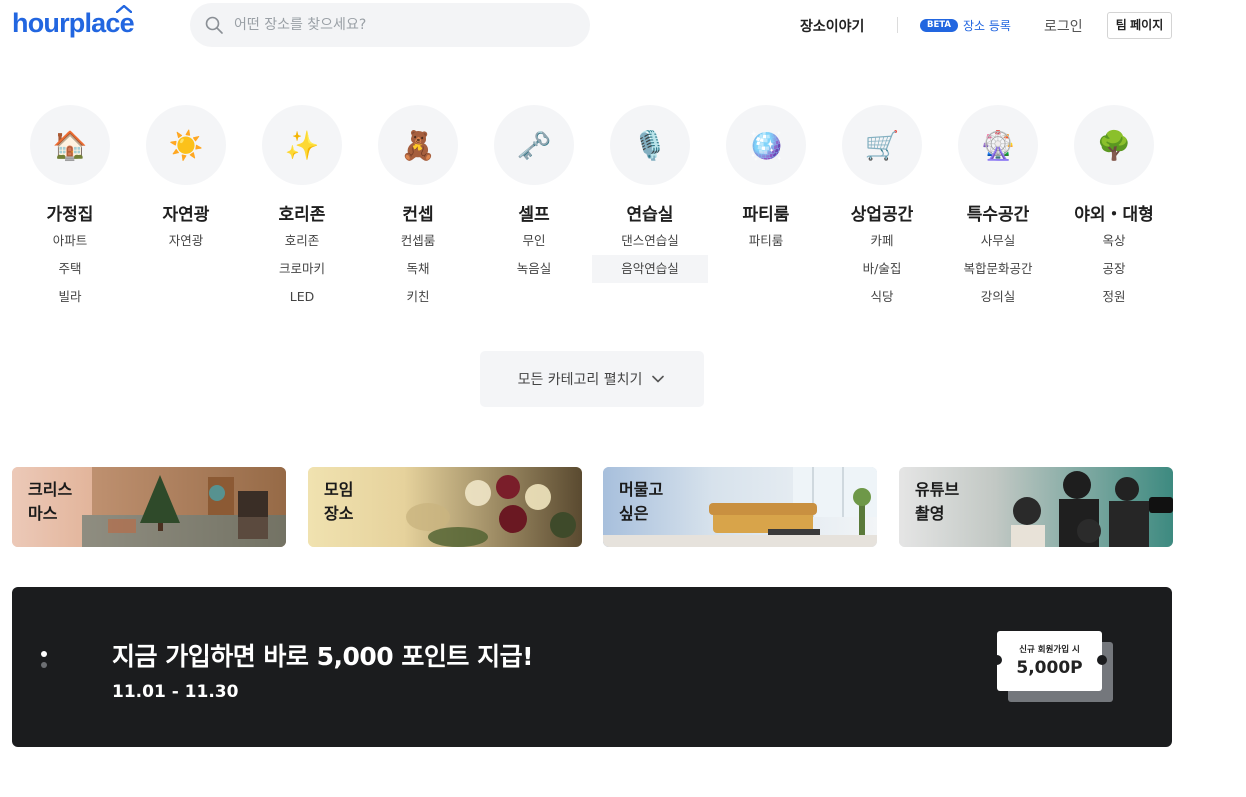 The image size is (1246, 797). I want to click on category-7: 🪩 파티룸 파티룸, so click(766, 210).